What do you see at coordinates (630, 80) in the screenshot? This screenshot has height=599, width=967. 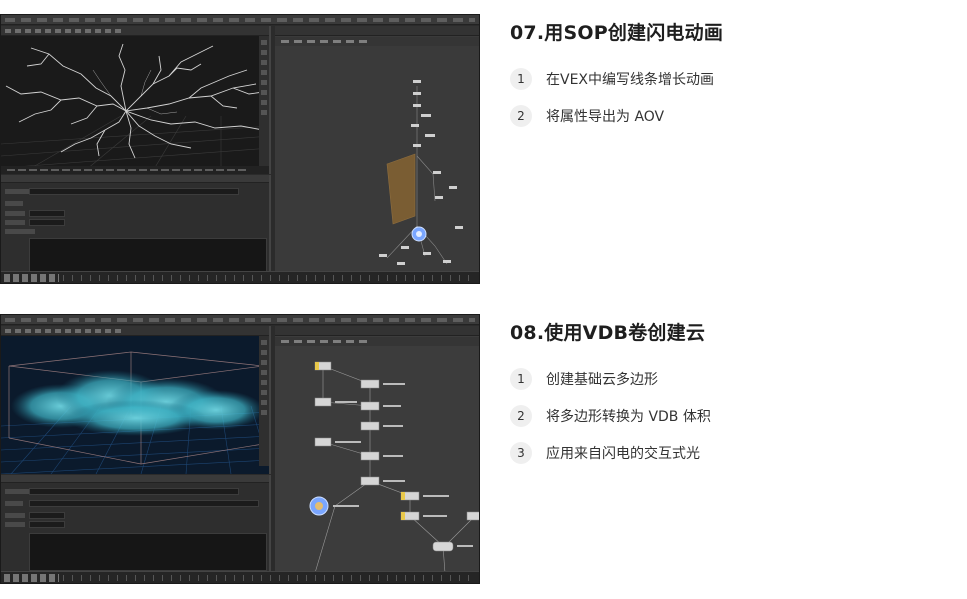 I see `step-text: 在VEX中编写线条增长动画` at bounding box center [630, 80].